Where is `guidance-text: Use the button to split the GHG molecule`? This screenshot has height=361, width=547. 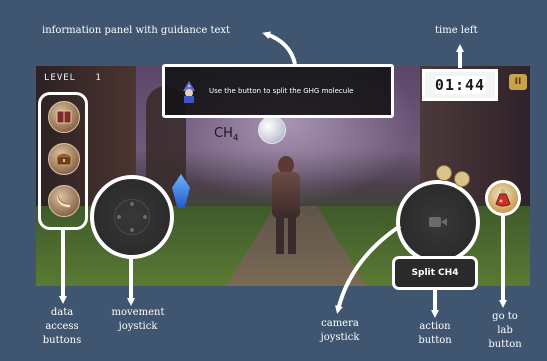
guidance-text: Use the button to split the GHG molecule is located at coordinates (281, 91).